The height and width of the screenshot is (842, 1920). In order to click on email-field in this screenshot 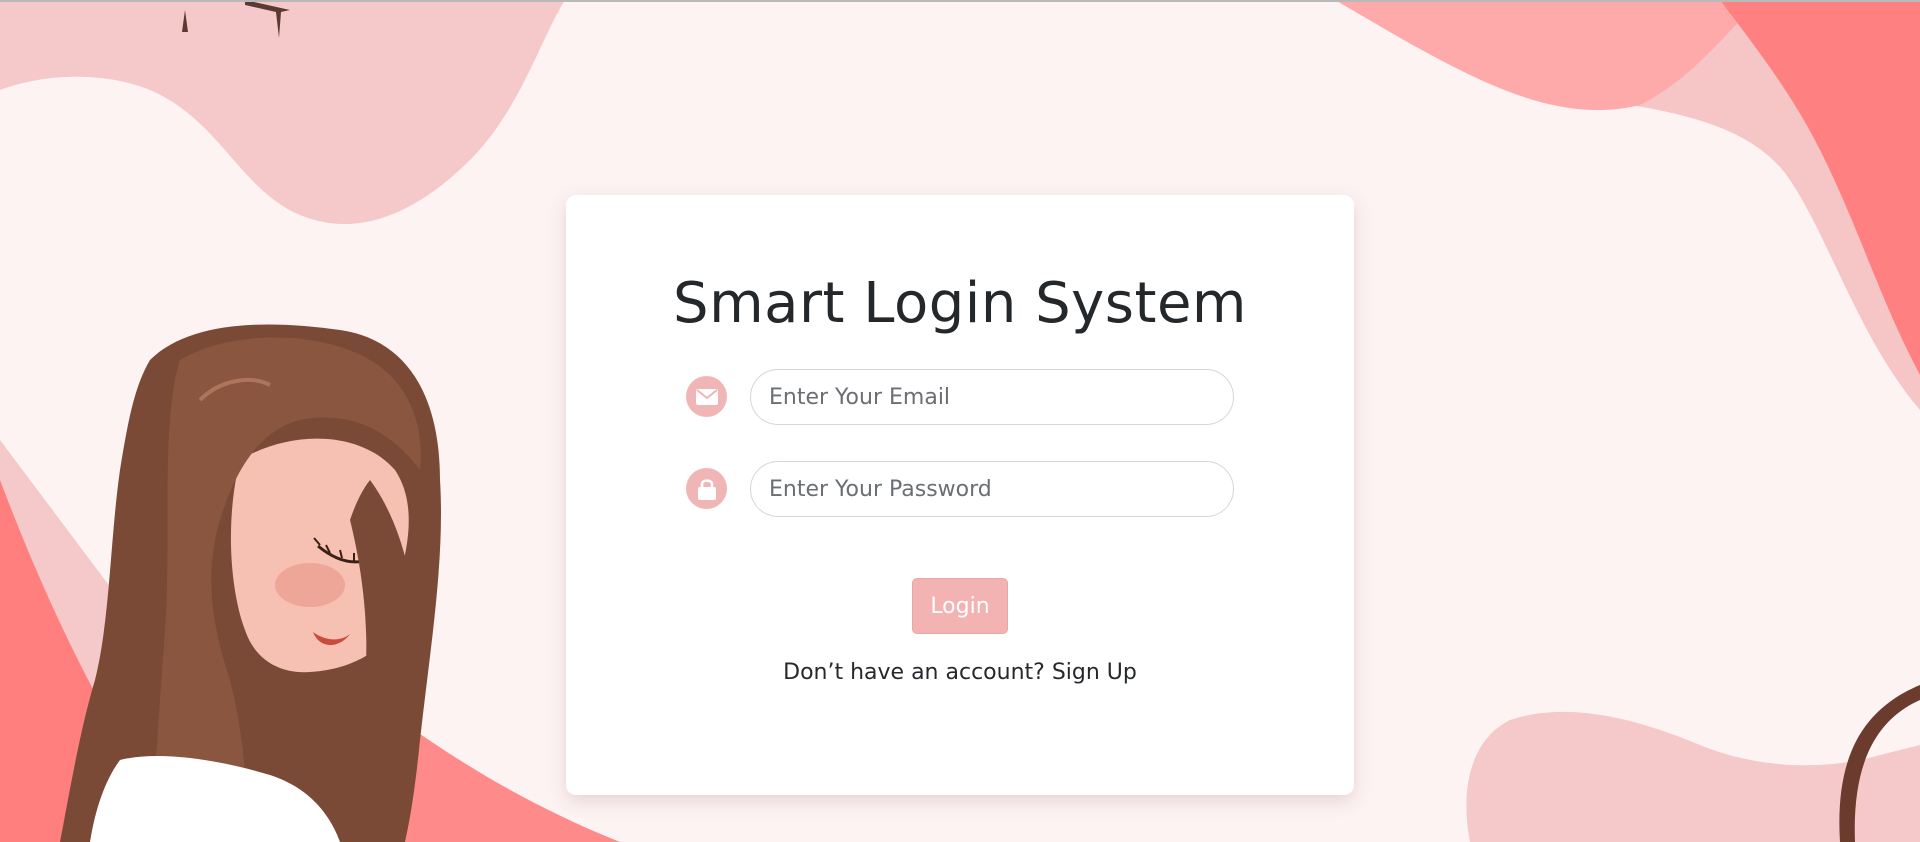, I will do `click(992, 397)`.